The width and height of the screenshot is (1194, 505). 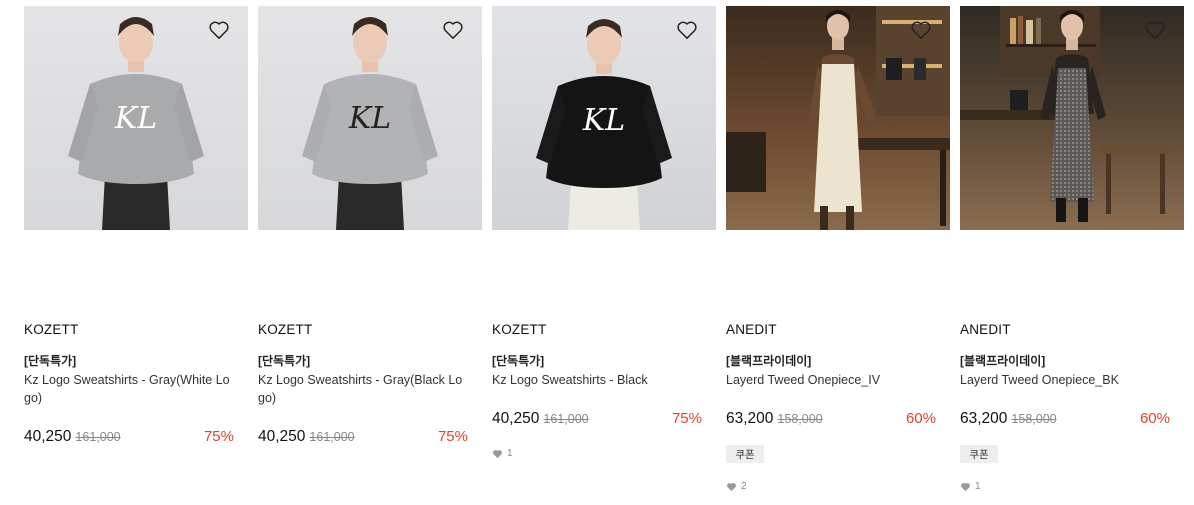 I want to click on product-name: Layerd Tweed Onepiece_BK, so click(x=1065, y=380).